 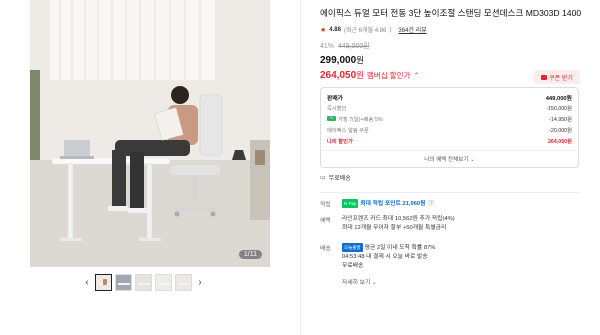 What do you see at coordinates (360, 60) in the screenshot?
I see `sale-price-unit: 원` at bounding box center [360, 60].